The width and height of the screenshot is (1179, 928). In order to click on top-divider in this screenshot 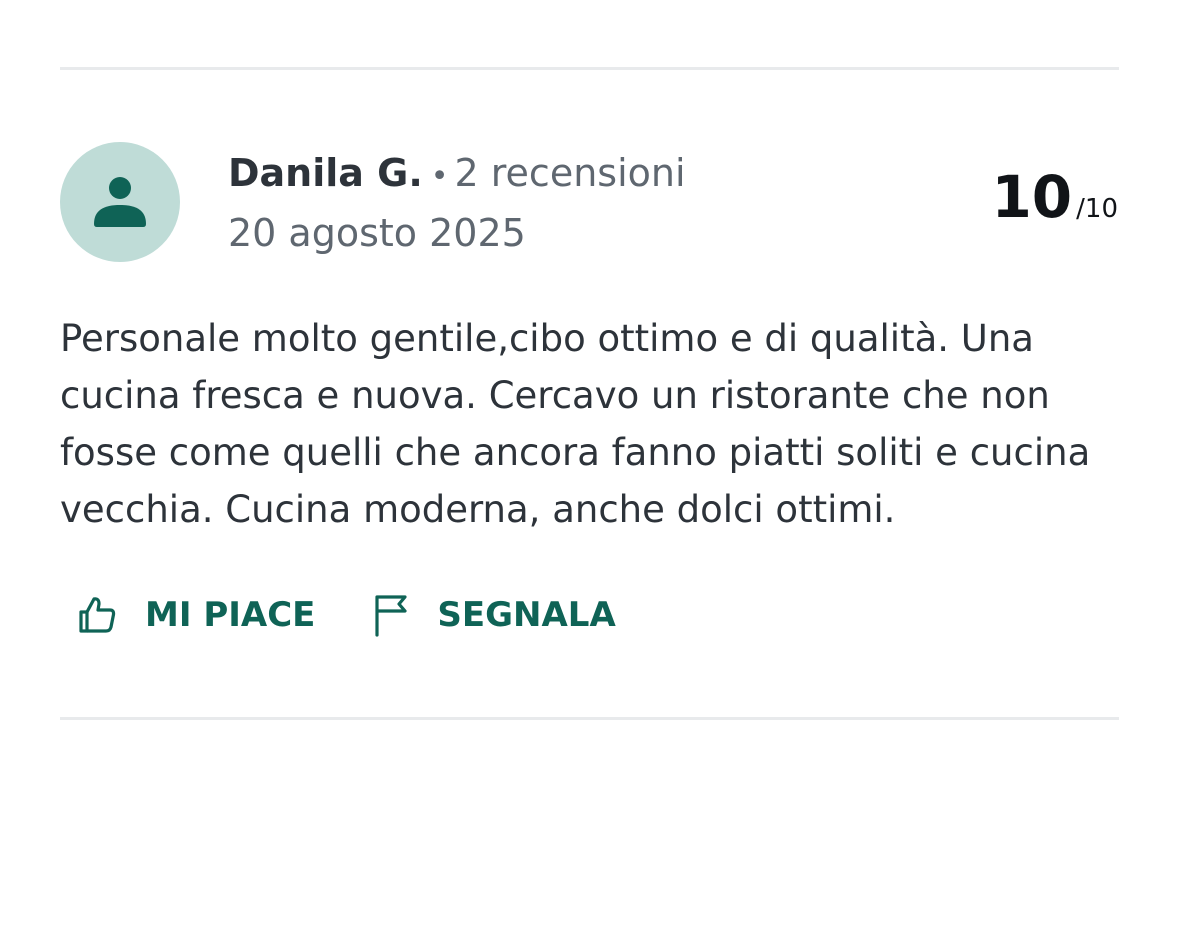, I will do `click(589, 68)`.